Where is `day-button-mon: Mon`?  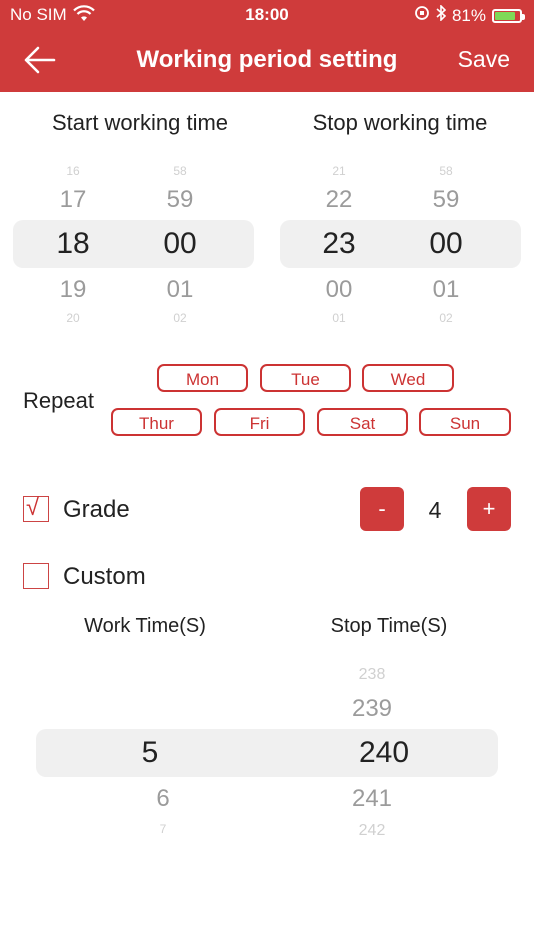
day-button-mon: Mon is located at coordinates (202, 378).